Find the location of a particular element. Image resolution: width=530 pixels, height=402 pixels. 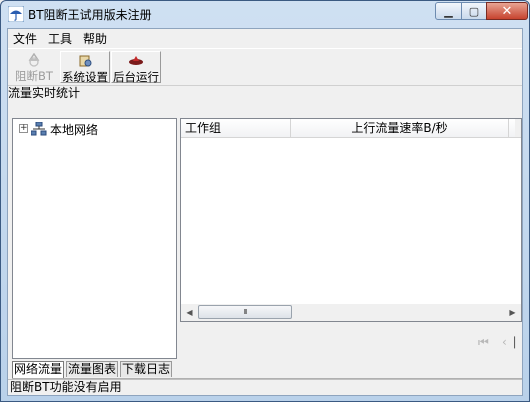

settings-icon is located at coordinates (85, 61).